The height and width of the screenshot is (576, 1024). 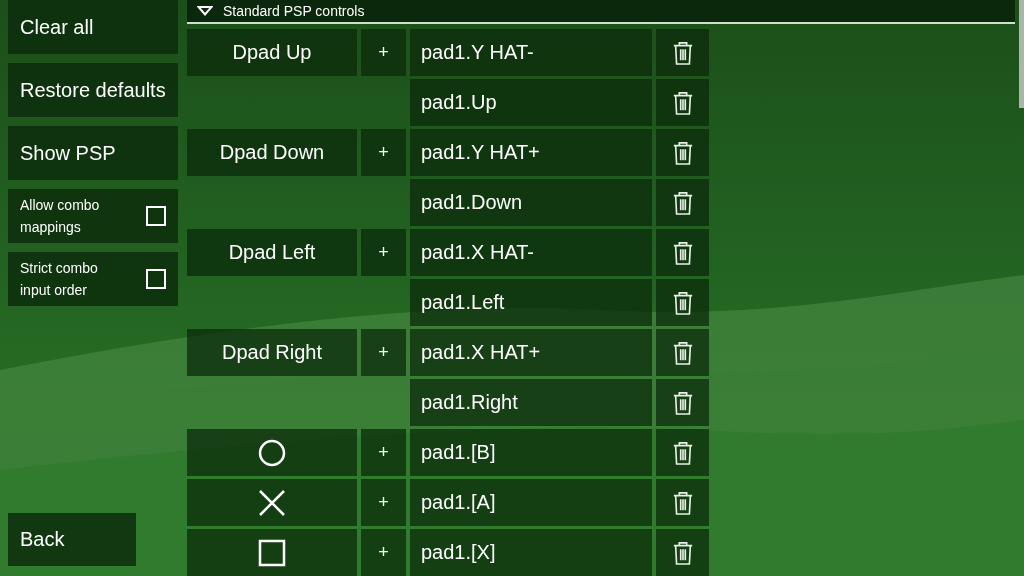 I want to click on mapping-cell: pad1.Down, so click(x=531, y=202).